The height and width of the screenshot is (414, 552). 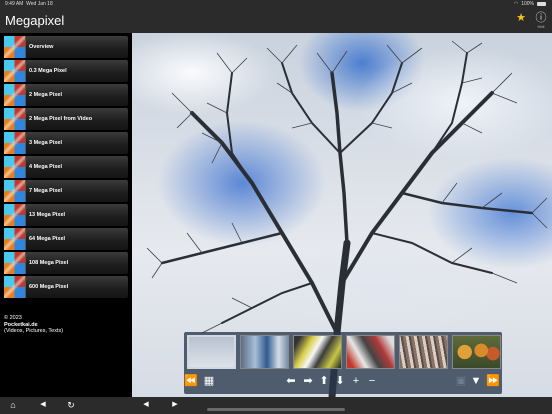 What do you see at coordinates (209, 381) in the screenshot?
I see `grid-icon: ▦` at bounding box center [209, 381].